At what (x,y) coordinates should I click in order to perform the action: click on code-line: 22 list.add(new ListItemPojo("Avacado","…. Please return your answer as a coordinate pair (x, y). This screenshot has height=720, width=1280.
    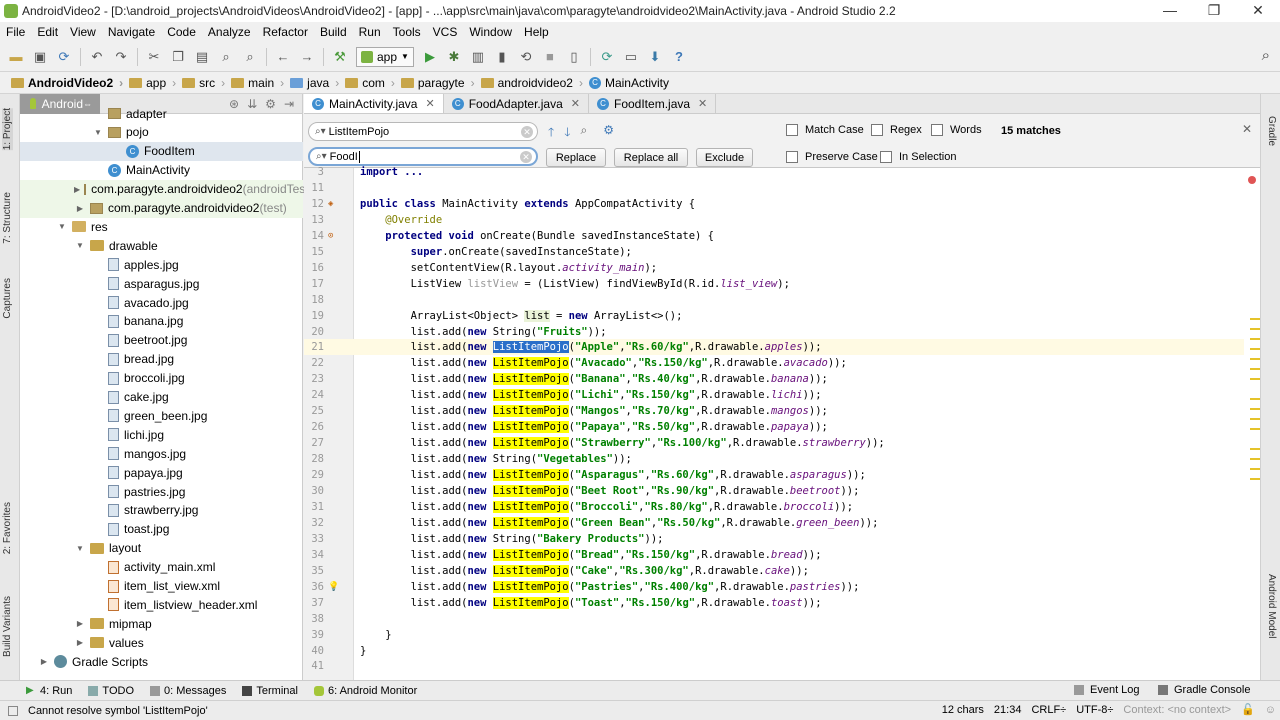
    Looking at the image, I should click on (774, 363).